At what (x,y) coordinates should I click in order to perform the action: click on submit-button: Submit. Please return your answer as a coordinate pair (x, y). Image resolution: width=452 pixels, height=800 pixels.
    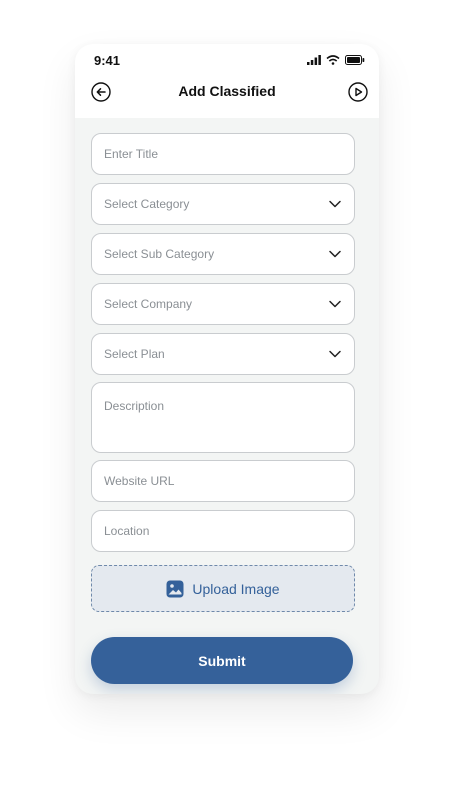
    Looking at the image, I should click on (222, 660).